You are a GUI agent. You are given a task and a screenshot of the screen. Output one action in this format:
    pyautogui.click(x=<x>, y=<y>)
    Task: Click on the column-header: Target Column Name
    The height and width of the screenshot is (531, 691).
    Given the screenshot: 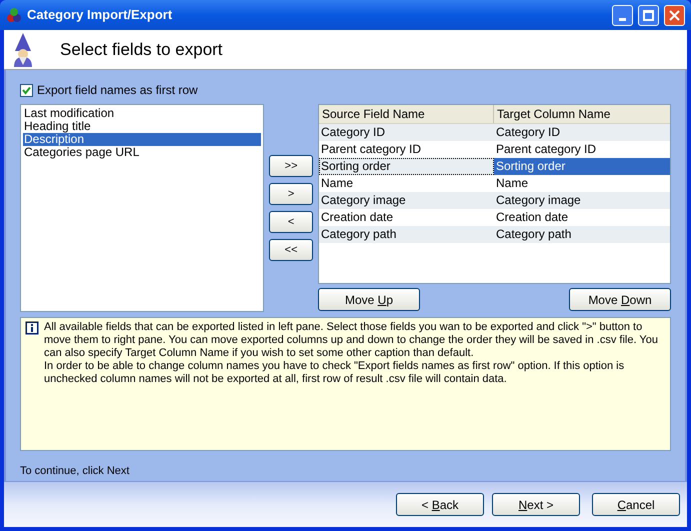 What is the action you would take?
    pyautogui.click(x=582, y=114)
    